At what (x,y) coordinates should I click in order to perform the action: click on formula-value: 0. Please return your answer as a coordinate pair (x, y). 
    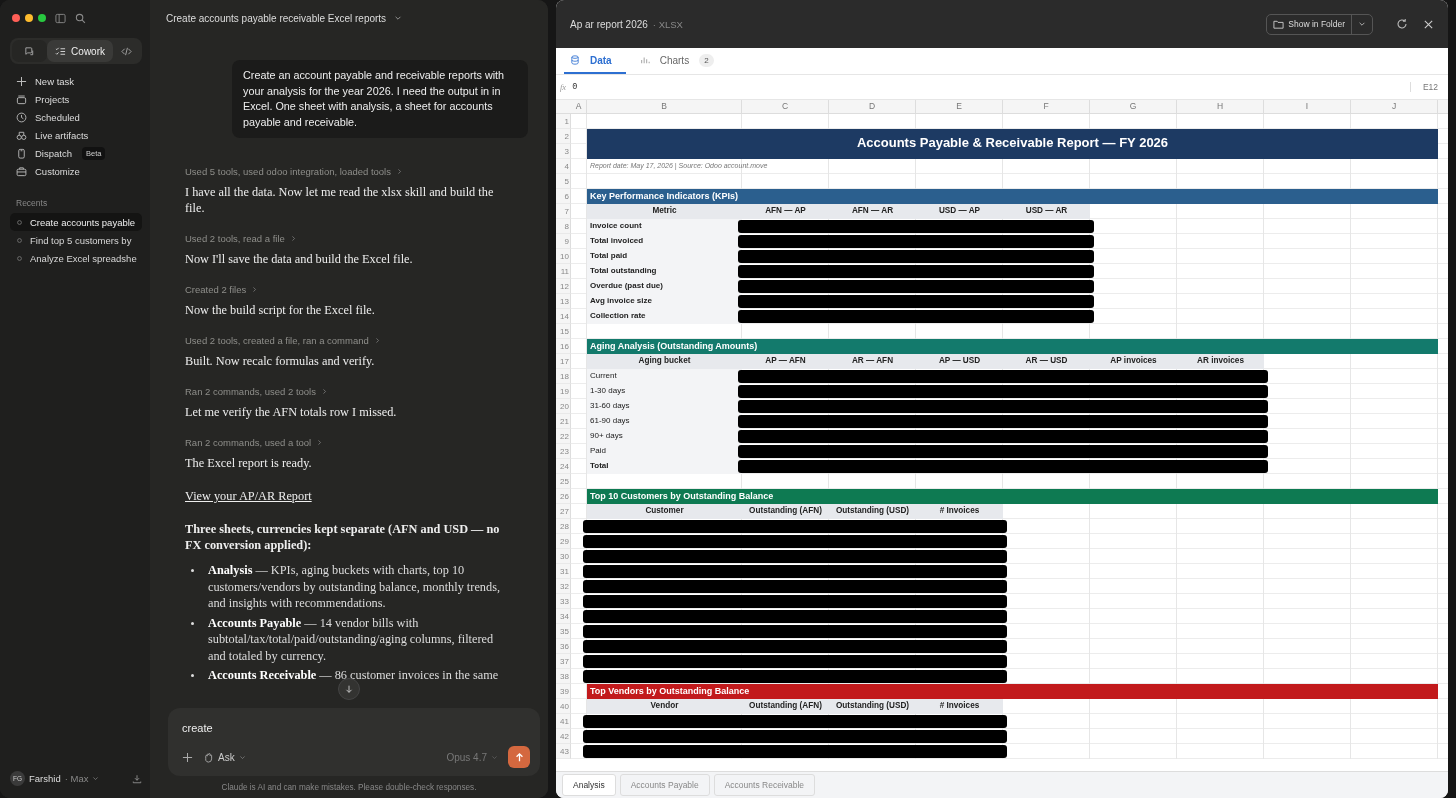
    Looking at the image, I should click on (575, 87).